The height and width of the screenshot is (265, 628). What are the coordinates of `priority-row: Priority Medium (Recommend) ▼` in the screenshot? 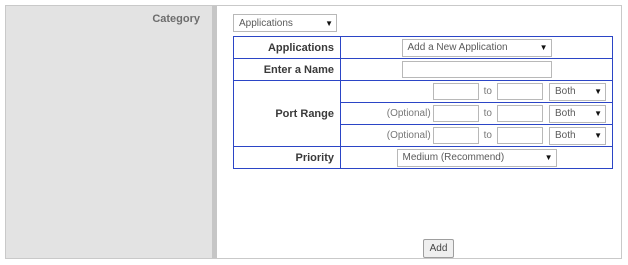 It's located at (423, 157).